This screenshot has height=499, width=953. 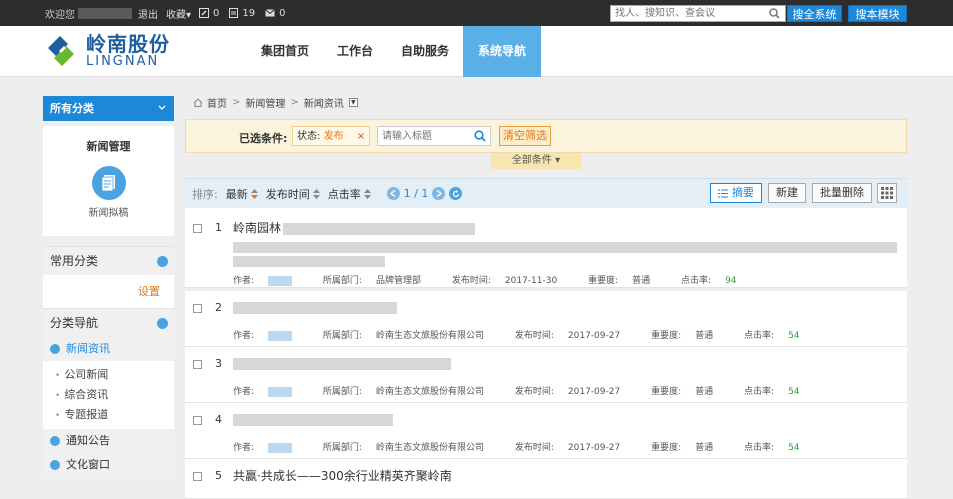 What do you see at coordinates (287, 194) in the screenshot?
I see `sort-publish-time-label: 发布时间` at bounding box center [287, 194].